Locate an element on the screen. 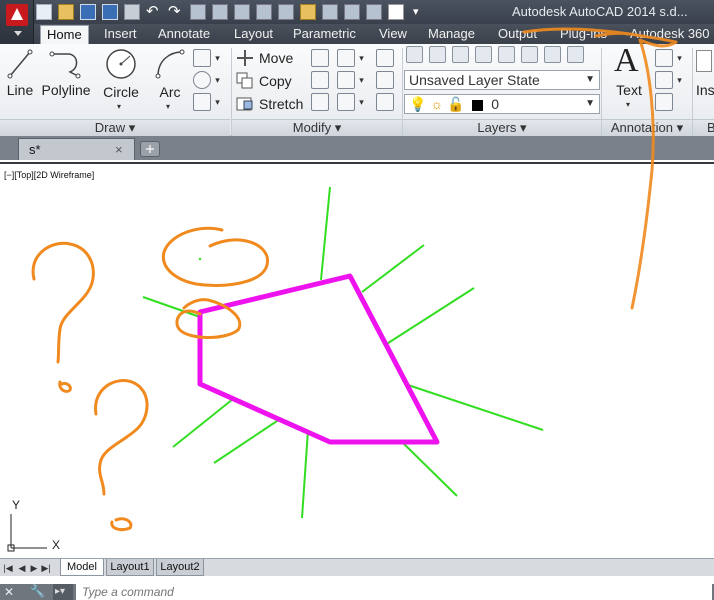 Image resolution: width=714 pixels, height=600 pixels. command-input is located at coordinates (394, 592).